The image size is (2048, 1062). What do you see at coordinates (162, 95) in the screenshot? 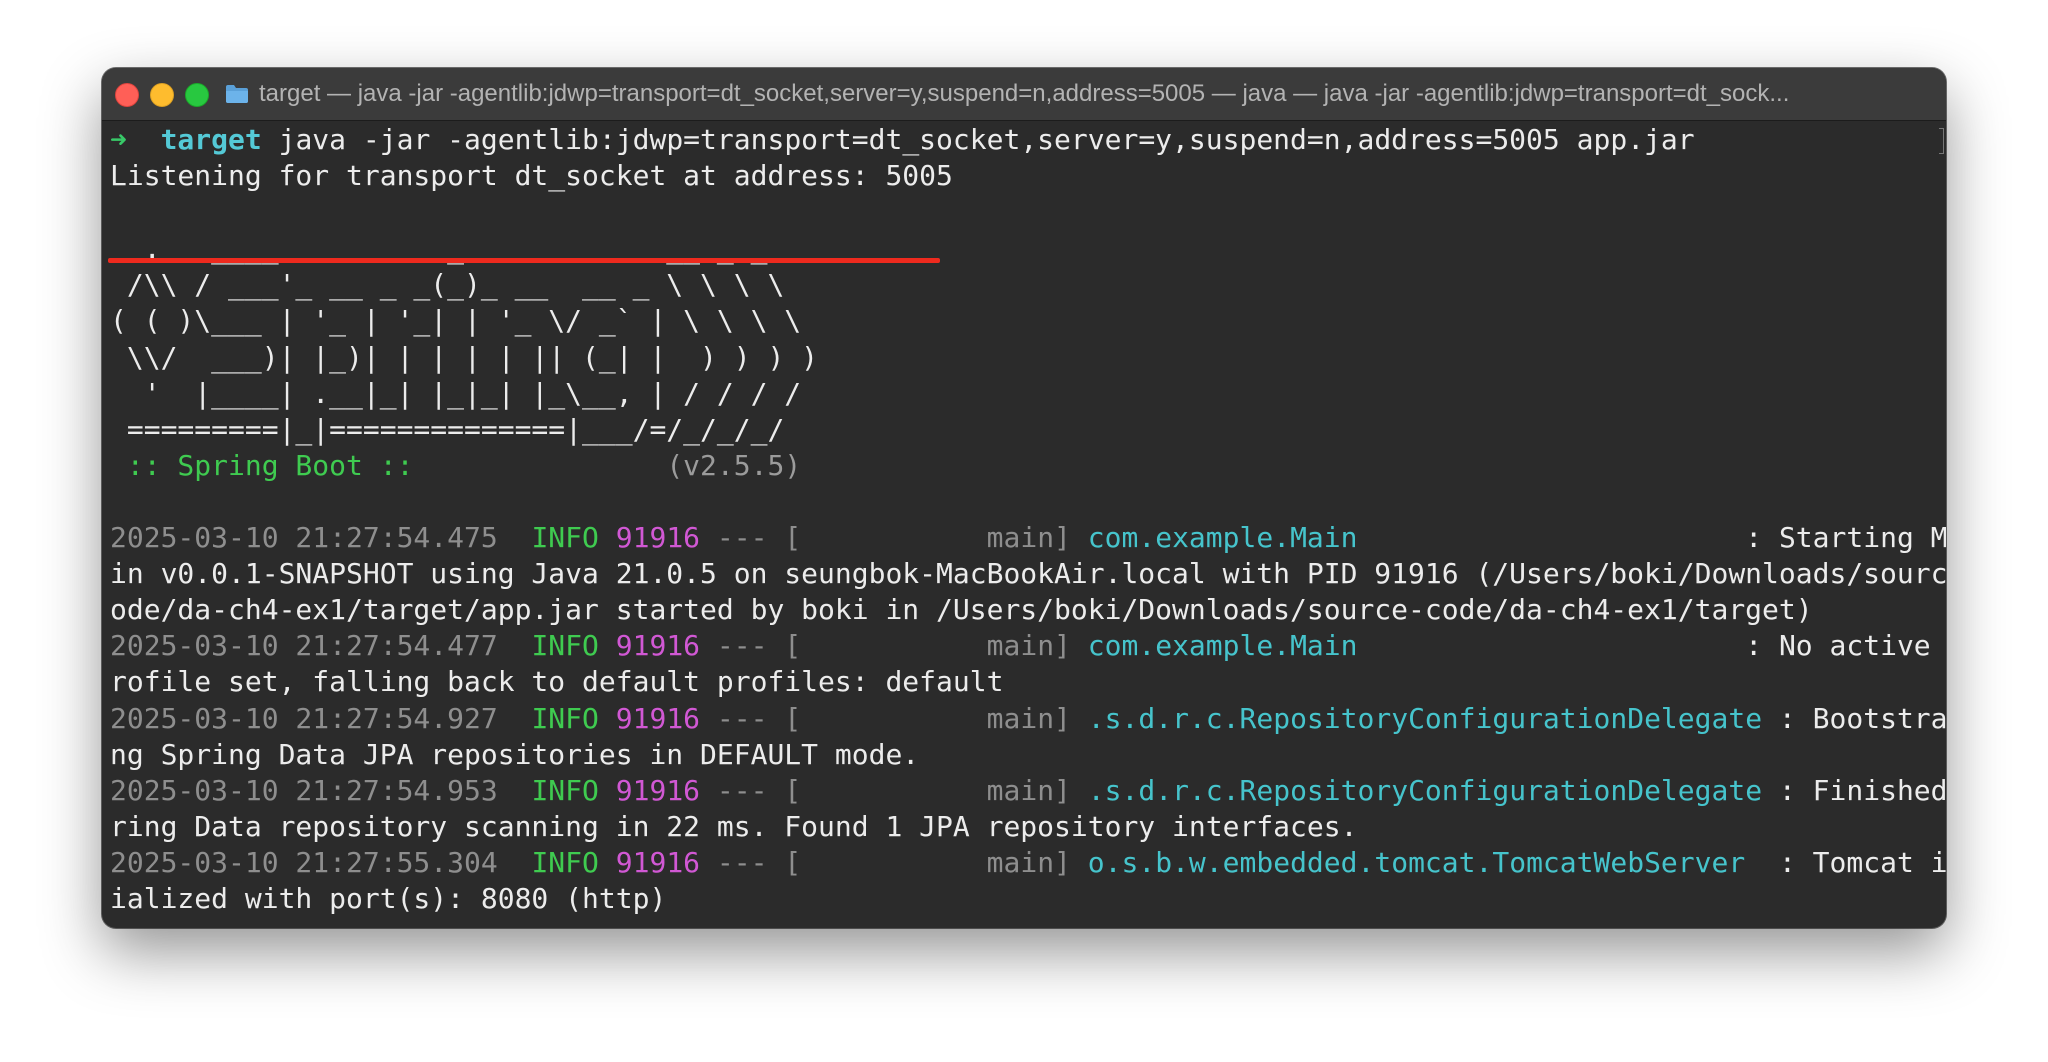
I see `minimize-icon` at bounding box center [162, 95].